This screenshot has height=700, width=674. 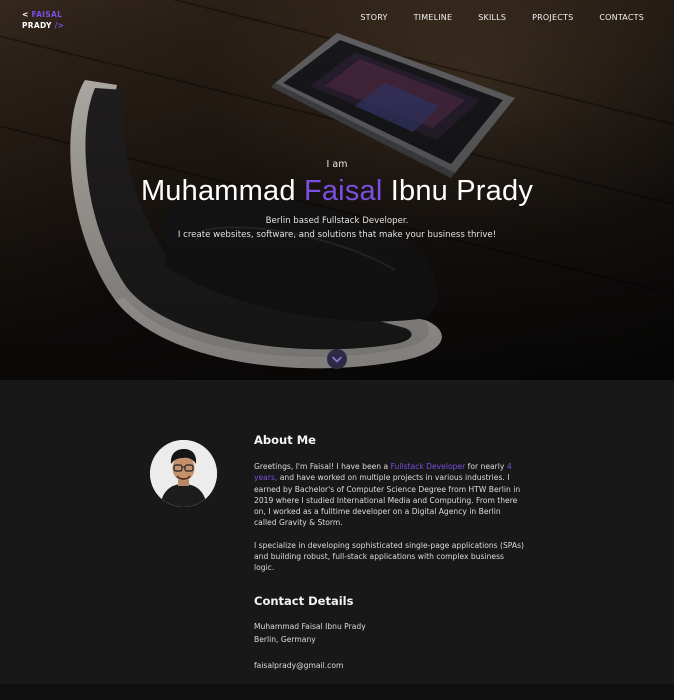 I want to click on contact-location: Berlin, Germany, so click(x=285, y=639).